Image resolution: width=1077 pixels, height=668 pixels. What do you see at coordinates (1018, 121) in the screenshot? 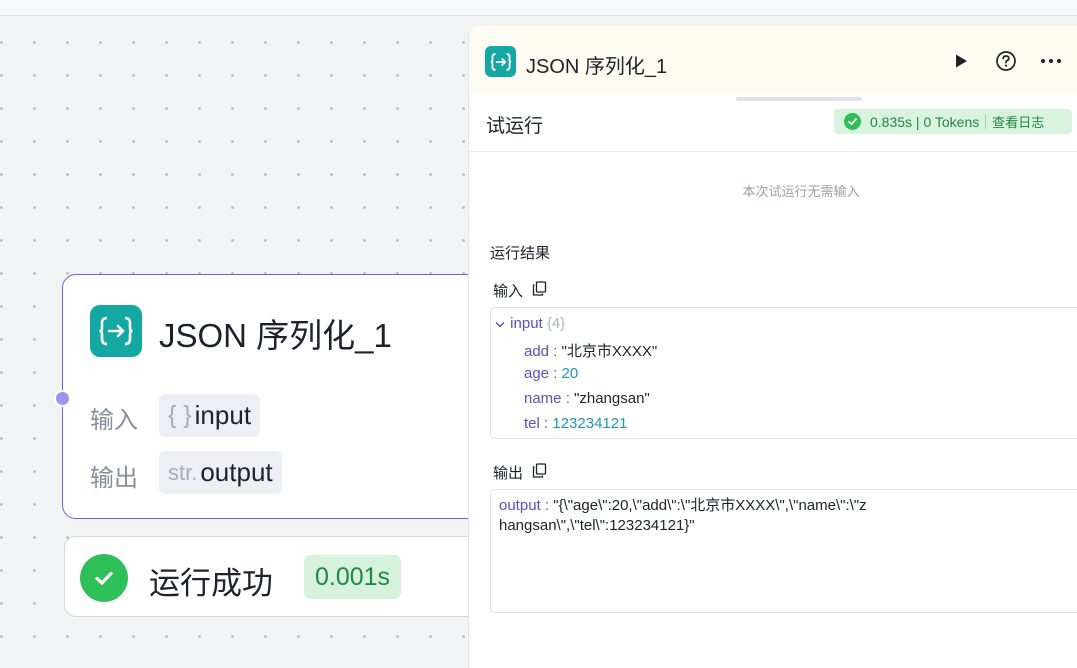
I see `view-log-link: 查看日志` at bounding box center [1018, 121].